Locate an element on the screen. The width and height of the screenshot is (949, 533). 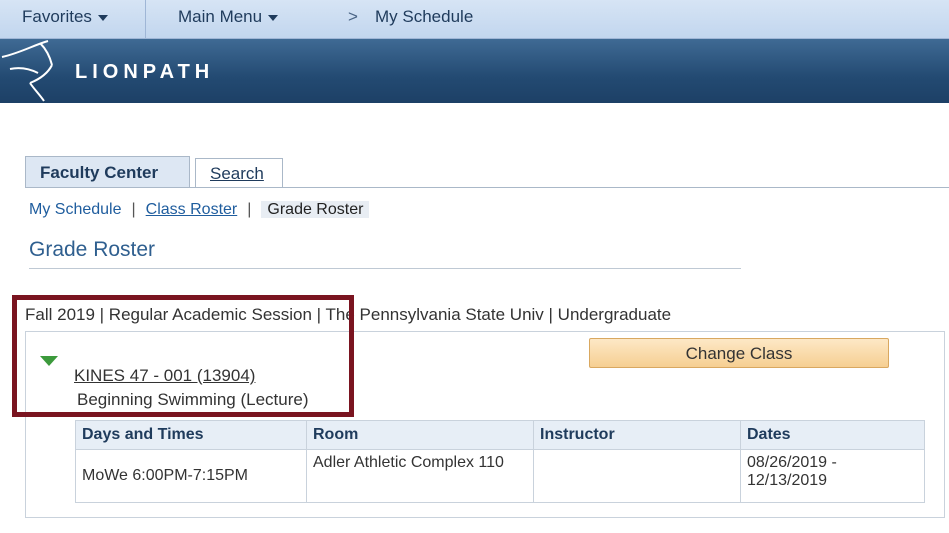
sub-navigation: My Schedule | Class Roster | Grade Roster is located at coordinates (199, 210).